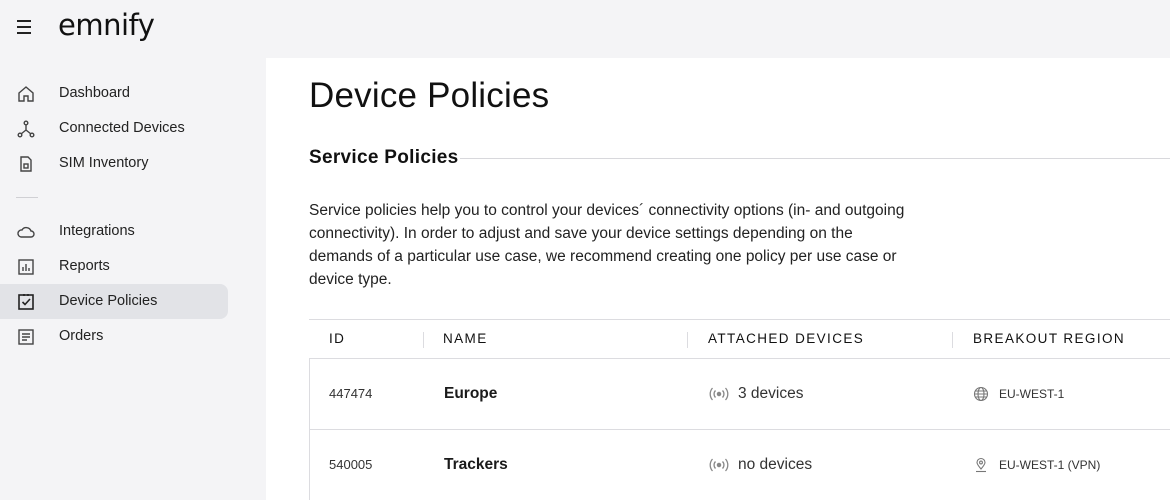  Describe the element at coordinates (771, 393) in the screenshot. I see `attached-devices-count: 3 devices` at that location.